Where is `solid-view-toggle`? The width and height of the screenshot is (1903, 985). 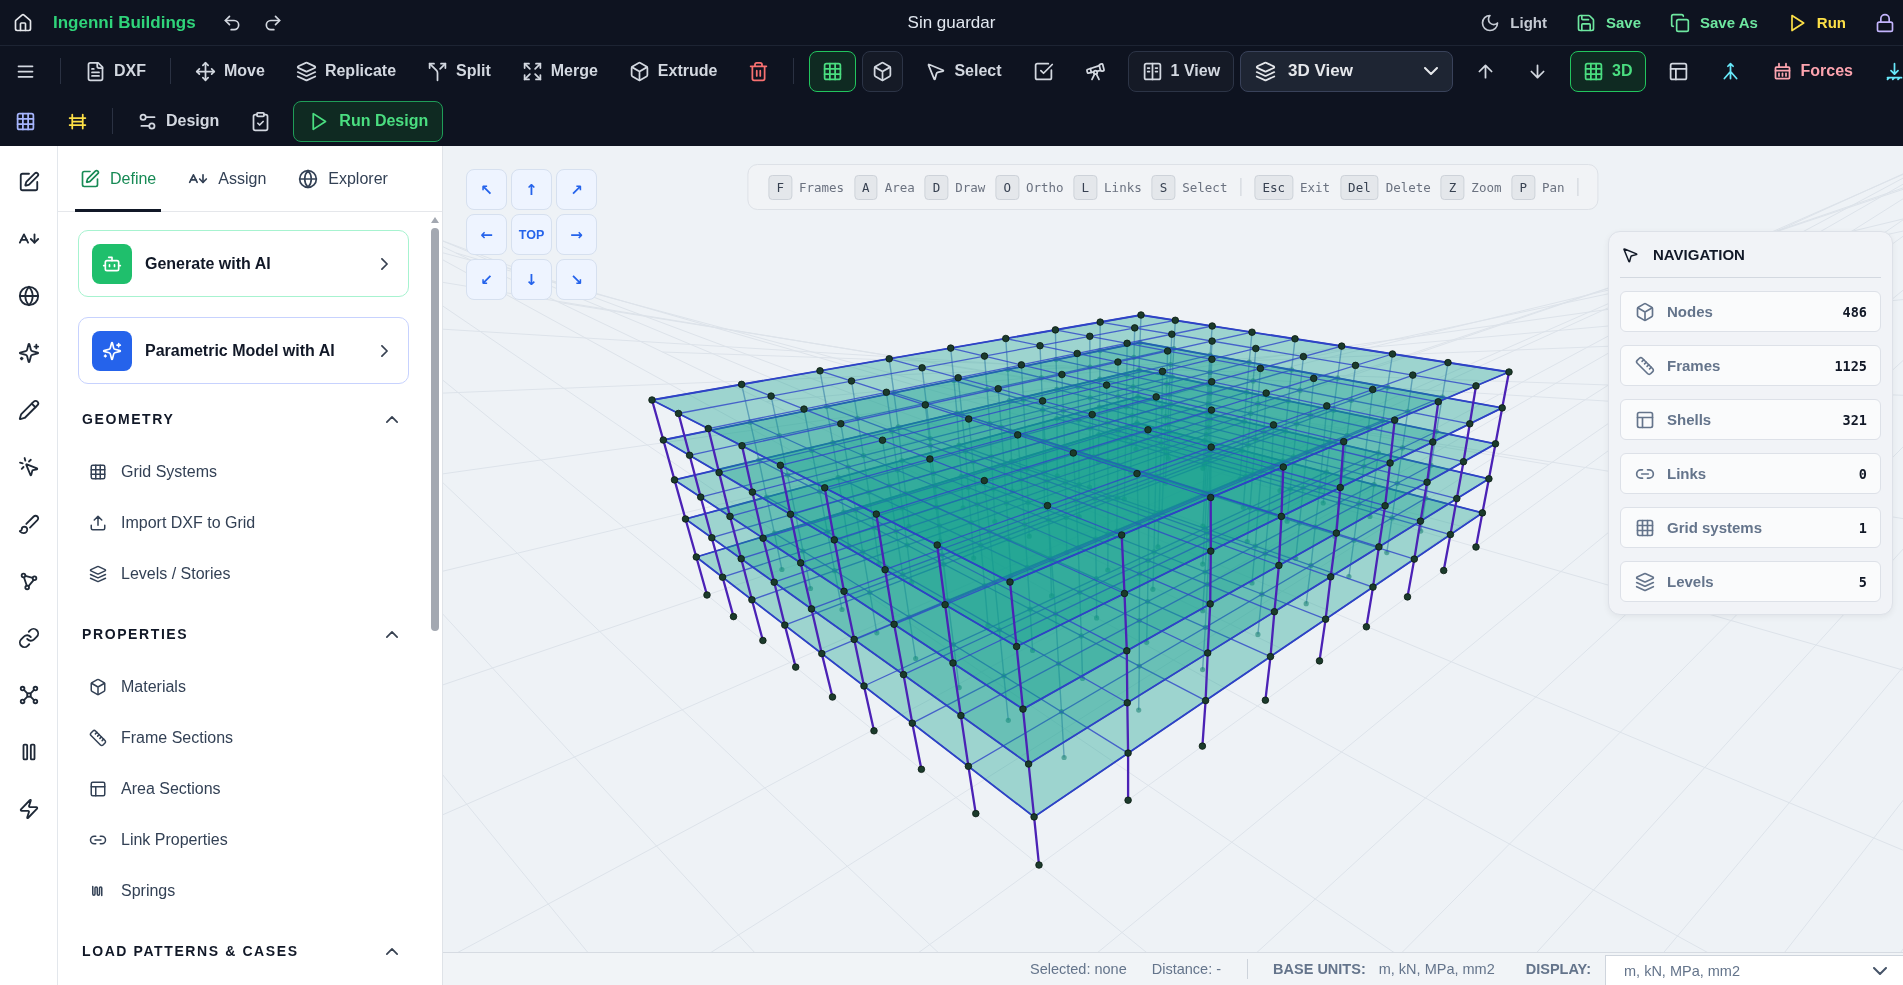 solid-view-toggle is located at coordinates (883, 71).